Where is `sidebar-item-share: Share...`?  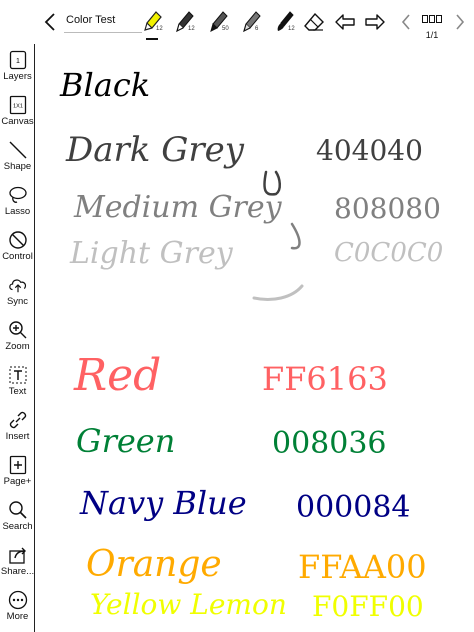
sidebar-item-share: Share... is located at coordinates (17, 567).